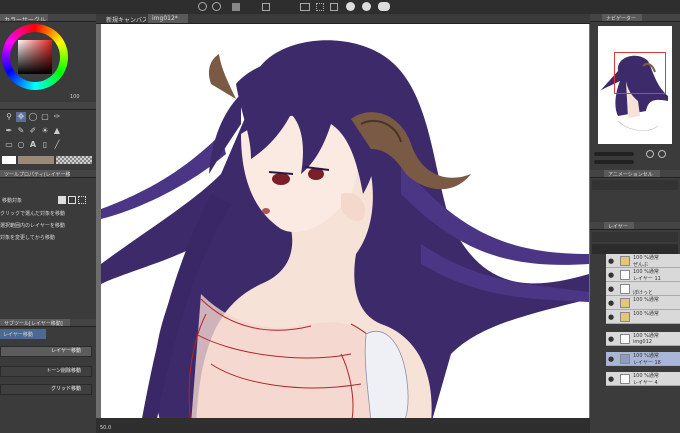 This screenshot has width=680, height=433. What do you see at coordinates (35, 57) in the screenshot?
I see `saturation-square` at bounding box center [35, 57].